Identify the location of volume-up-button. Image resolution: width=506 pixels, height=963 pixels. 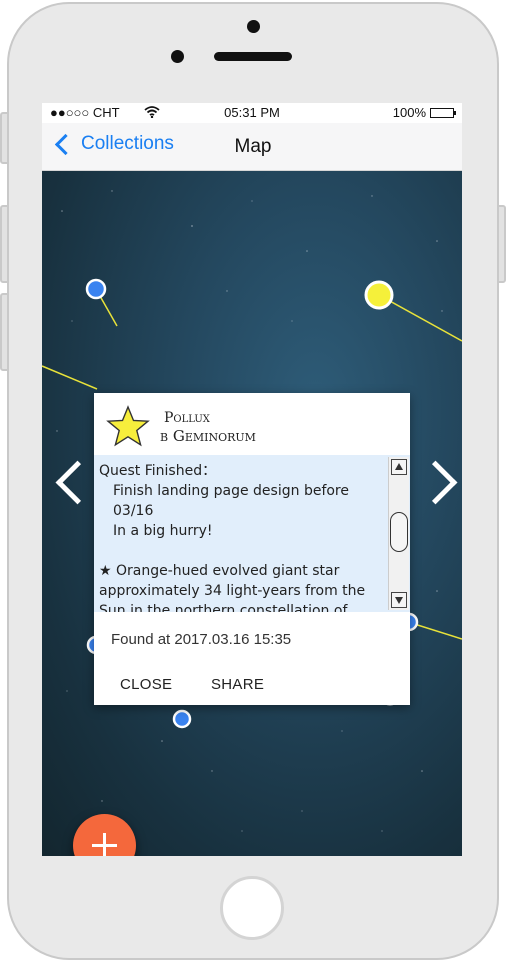
(4, 244).